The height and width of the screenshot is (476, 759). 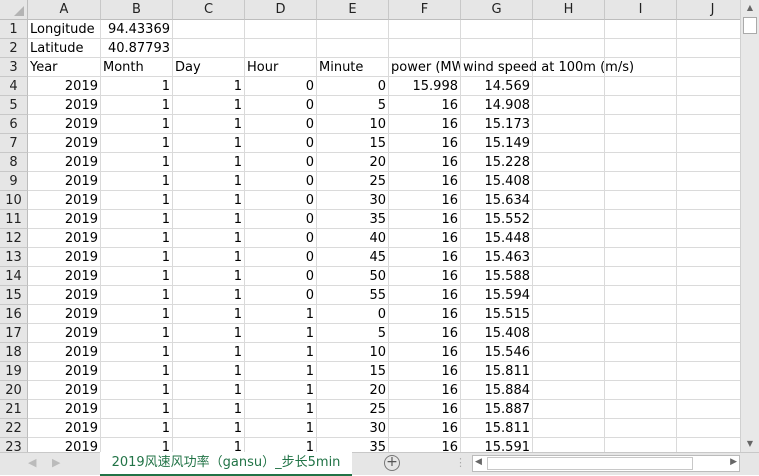 What do you see at coordinates (353, 105) in the screenshot?
I see `cell-E5: 5` at bounding box center [353, 105].